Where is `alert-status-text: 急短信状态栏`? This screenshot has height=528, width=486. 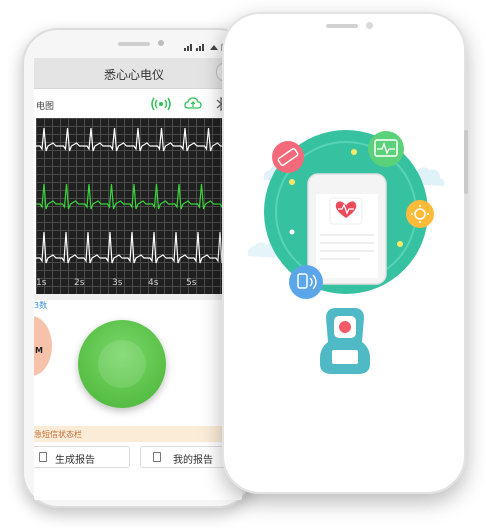 alert-status-text: 急短信状态栏 is located at coordinates (58, 434).